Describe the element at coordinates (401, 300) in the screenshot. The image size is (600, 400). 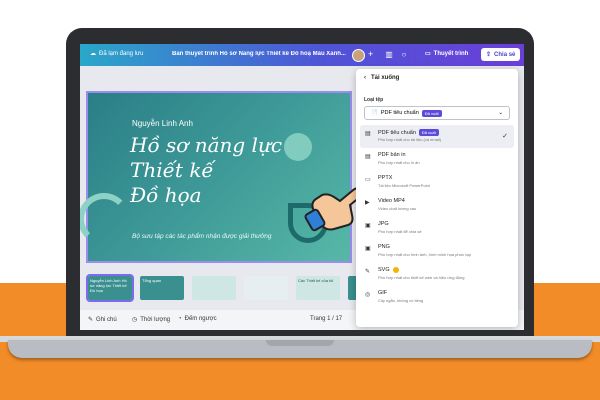
I see `option-desc: Clip ngắn, không có tiếng` at that location.